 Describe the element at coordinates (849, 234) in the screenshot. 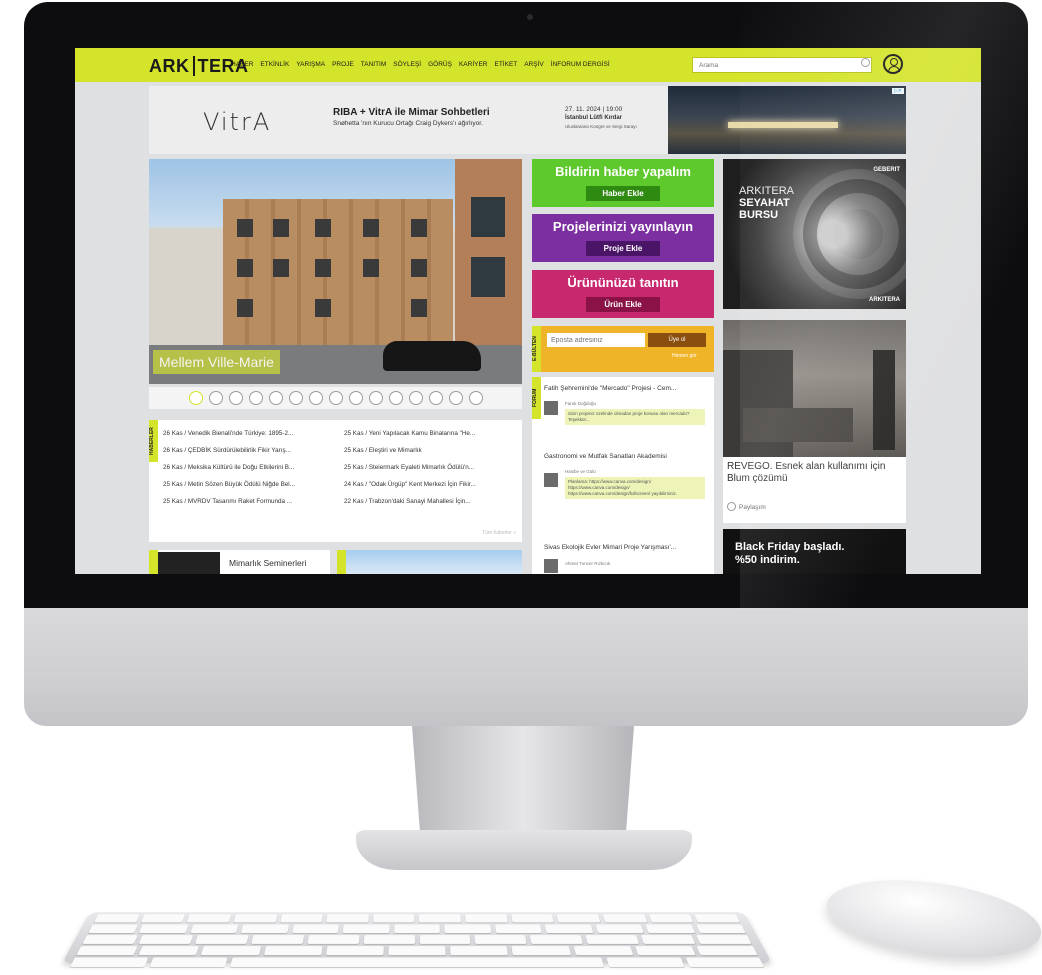

I see `spiral-staircase-image` at that location.